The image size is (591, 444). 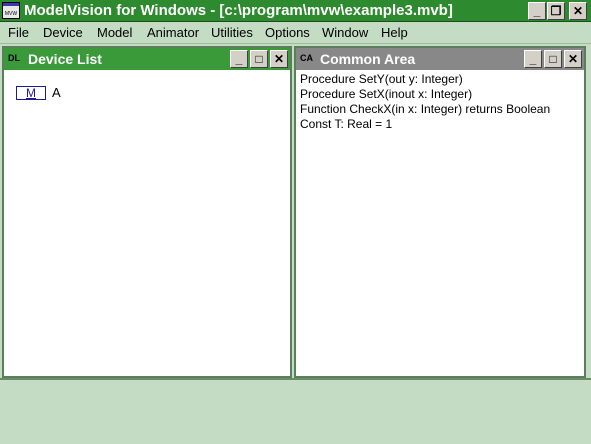 What do you see at coordinates (63, 33) in the screenshot?
I see `menu-device: Device` at bounding box center [63, 33].